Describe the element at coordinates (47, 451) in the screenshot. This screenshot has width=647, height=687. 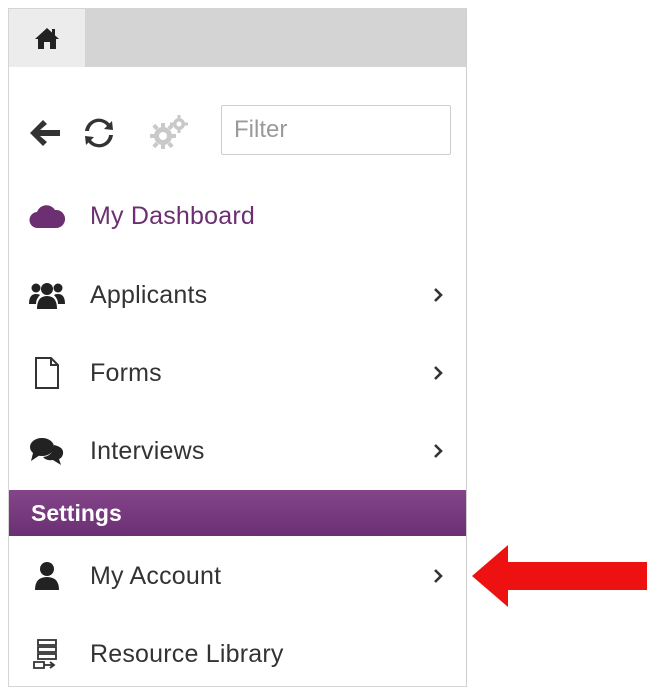
I see `comments-icon` at that location.